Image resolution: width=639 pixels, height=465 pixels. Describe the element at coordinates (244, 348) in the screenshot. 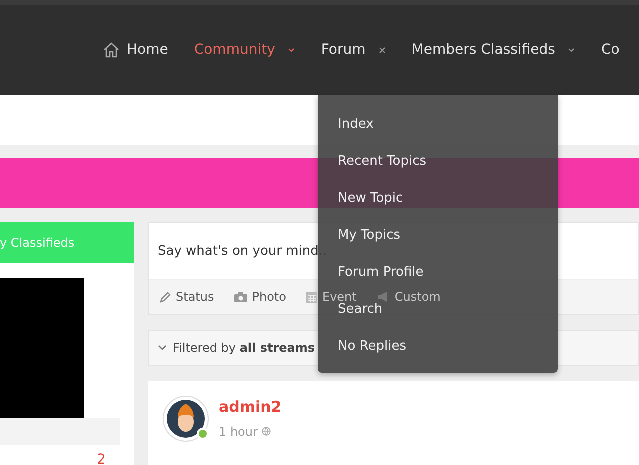

I see `filter-text: Filtered by all streams` at that location.